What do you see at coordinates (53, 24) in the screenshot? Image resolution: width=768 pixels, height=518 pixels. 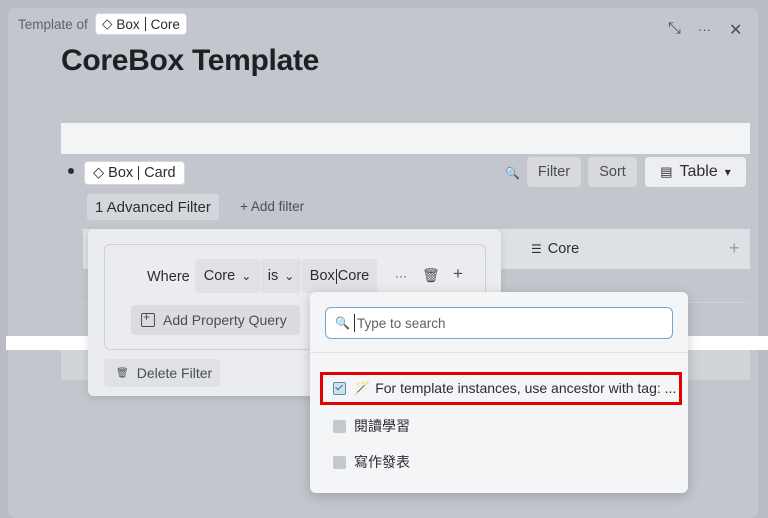 I see `template-of-label: Template of` at bounding box center [53, 24].